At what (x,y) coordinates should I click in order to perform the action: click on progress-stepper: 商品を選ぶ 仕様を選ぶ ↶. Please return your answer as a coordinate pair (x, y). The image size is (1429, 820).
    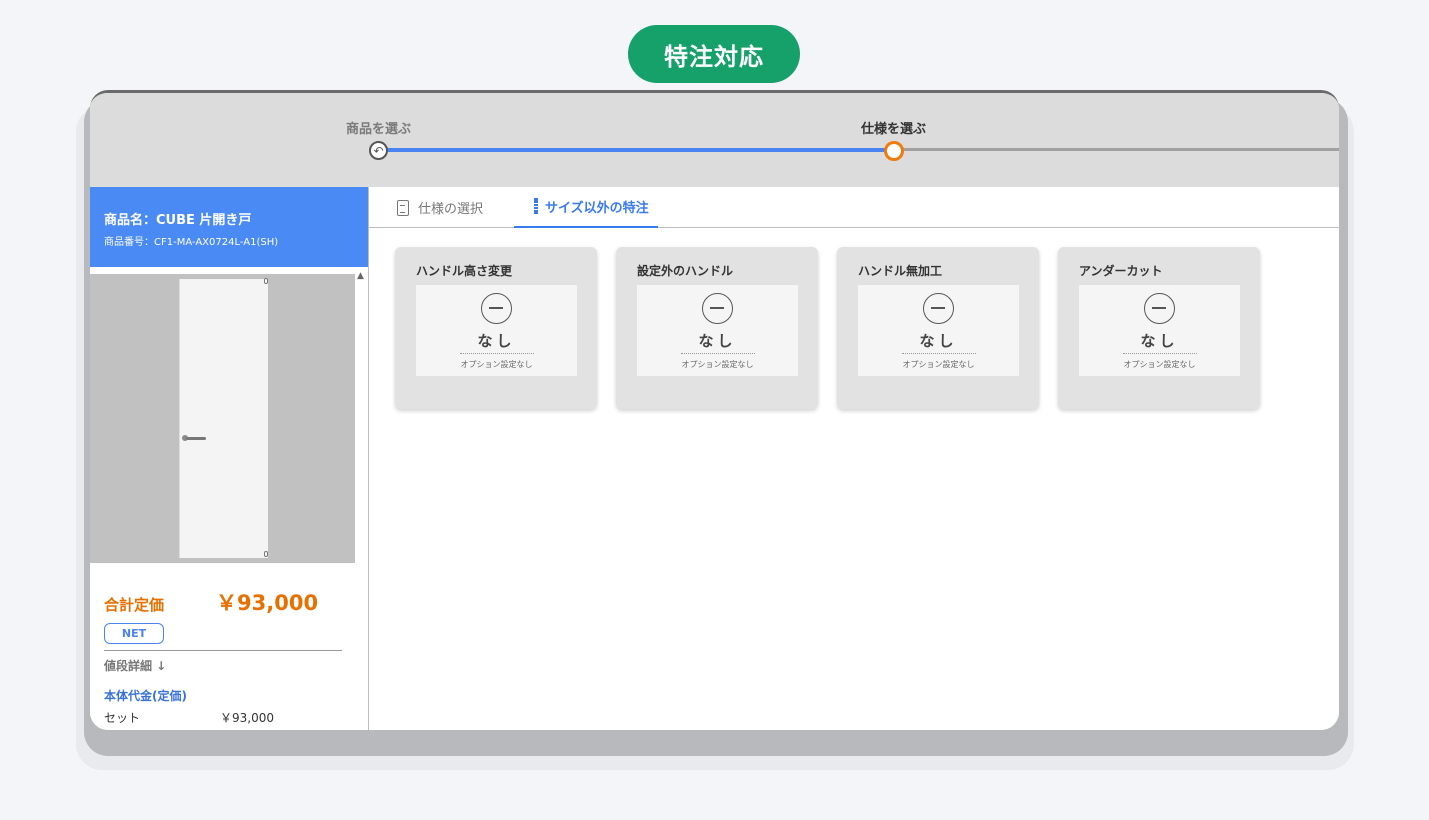
    Looking at the image, I should click on (714, 140).